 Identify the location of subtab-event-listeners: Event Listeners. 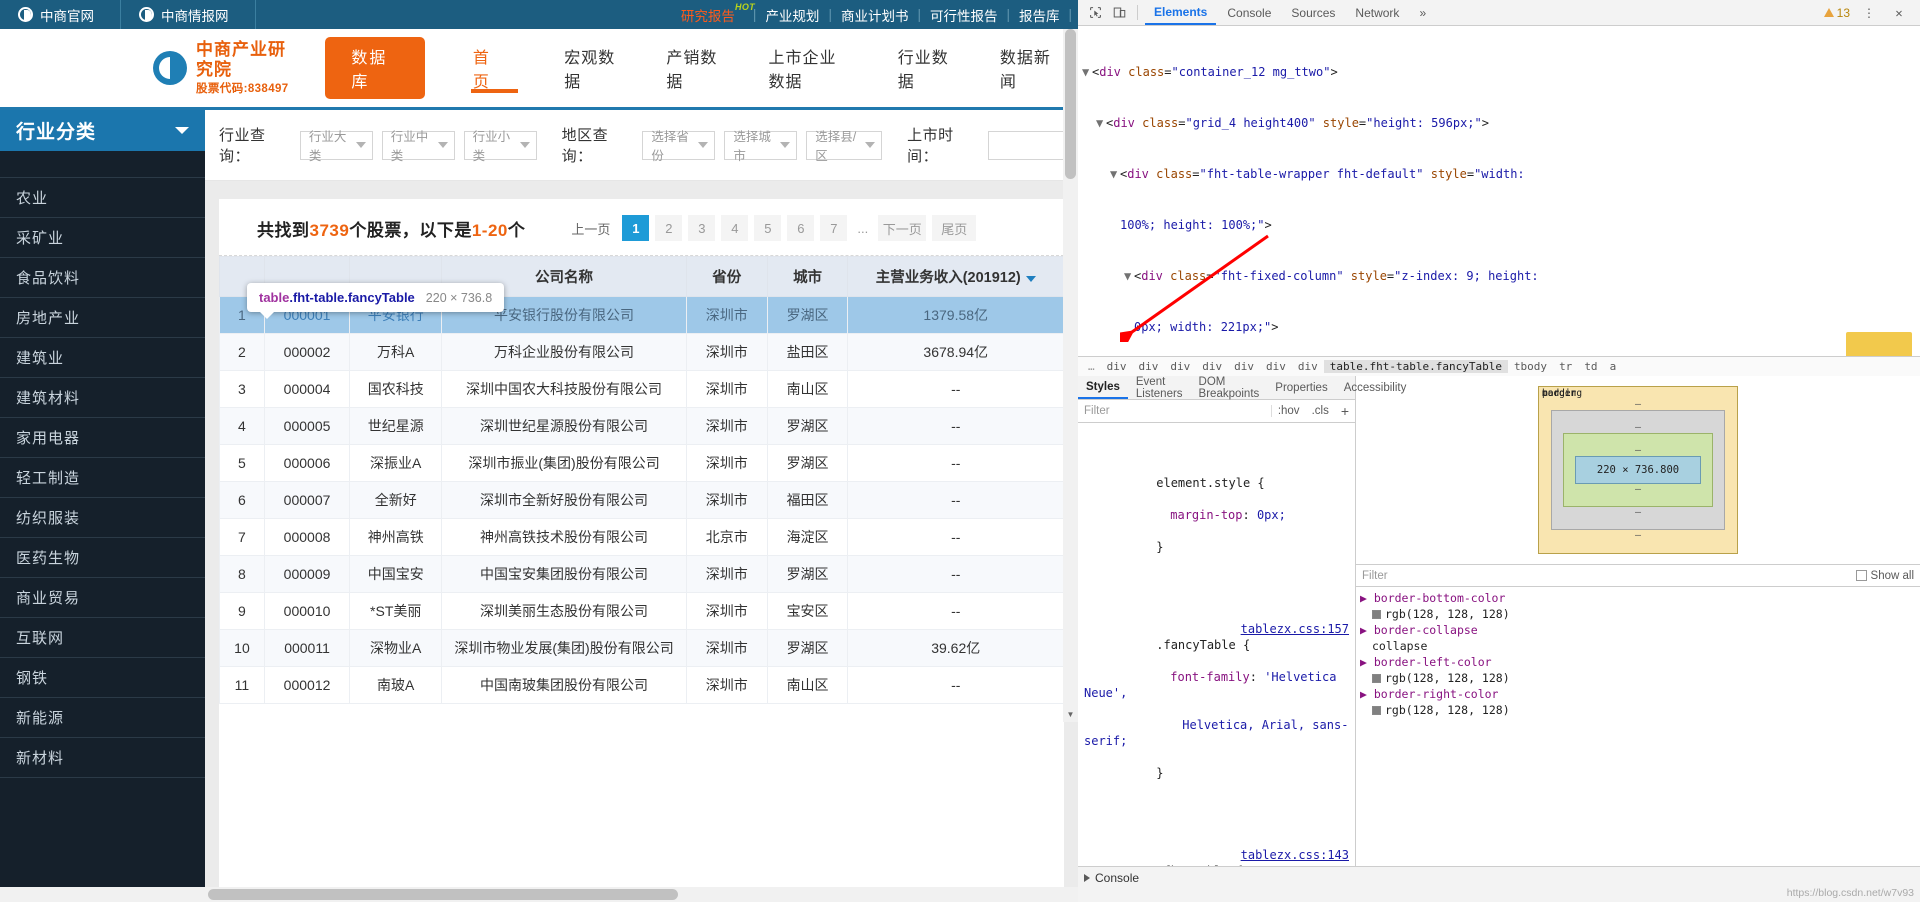
(1159, 388).